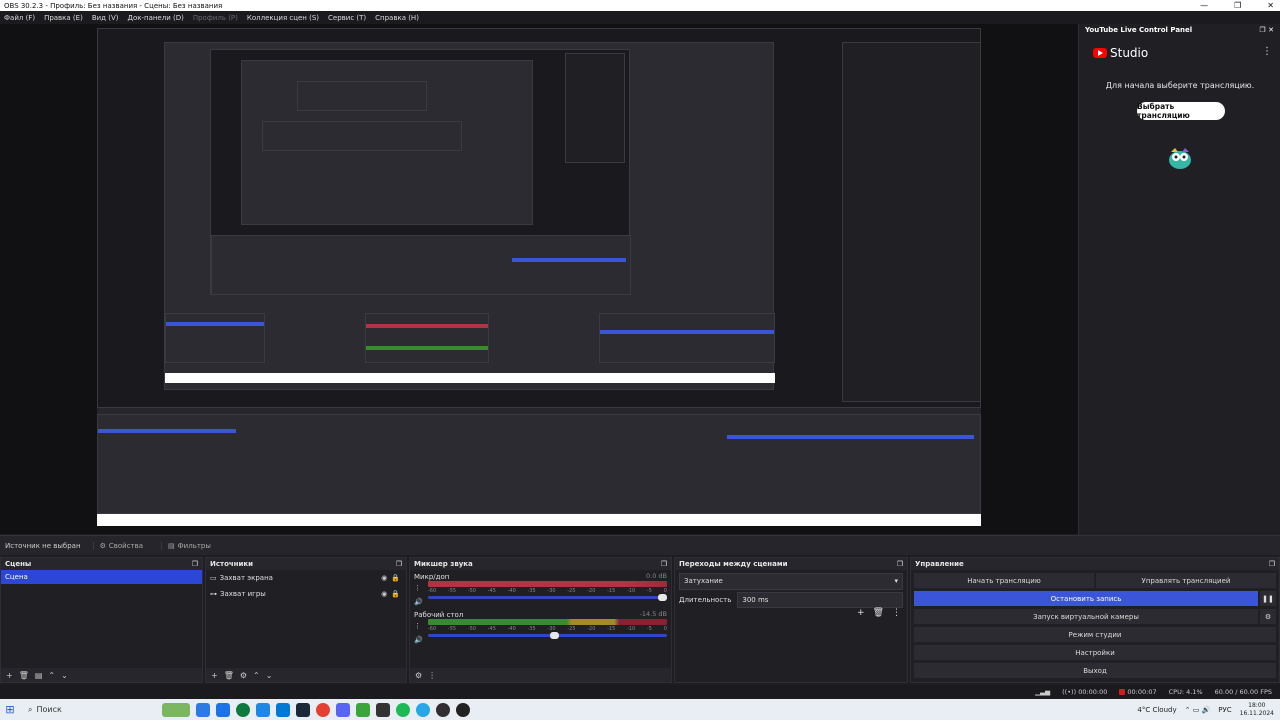  I want to click on close-button: ✕, so click(1270, 5).